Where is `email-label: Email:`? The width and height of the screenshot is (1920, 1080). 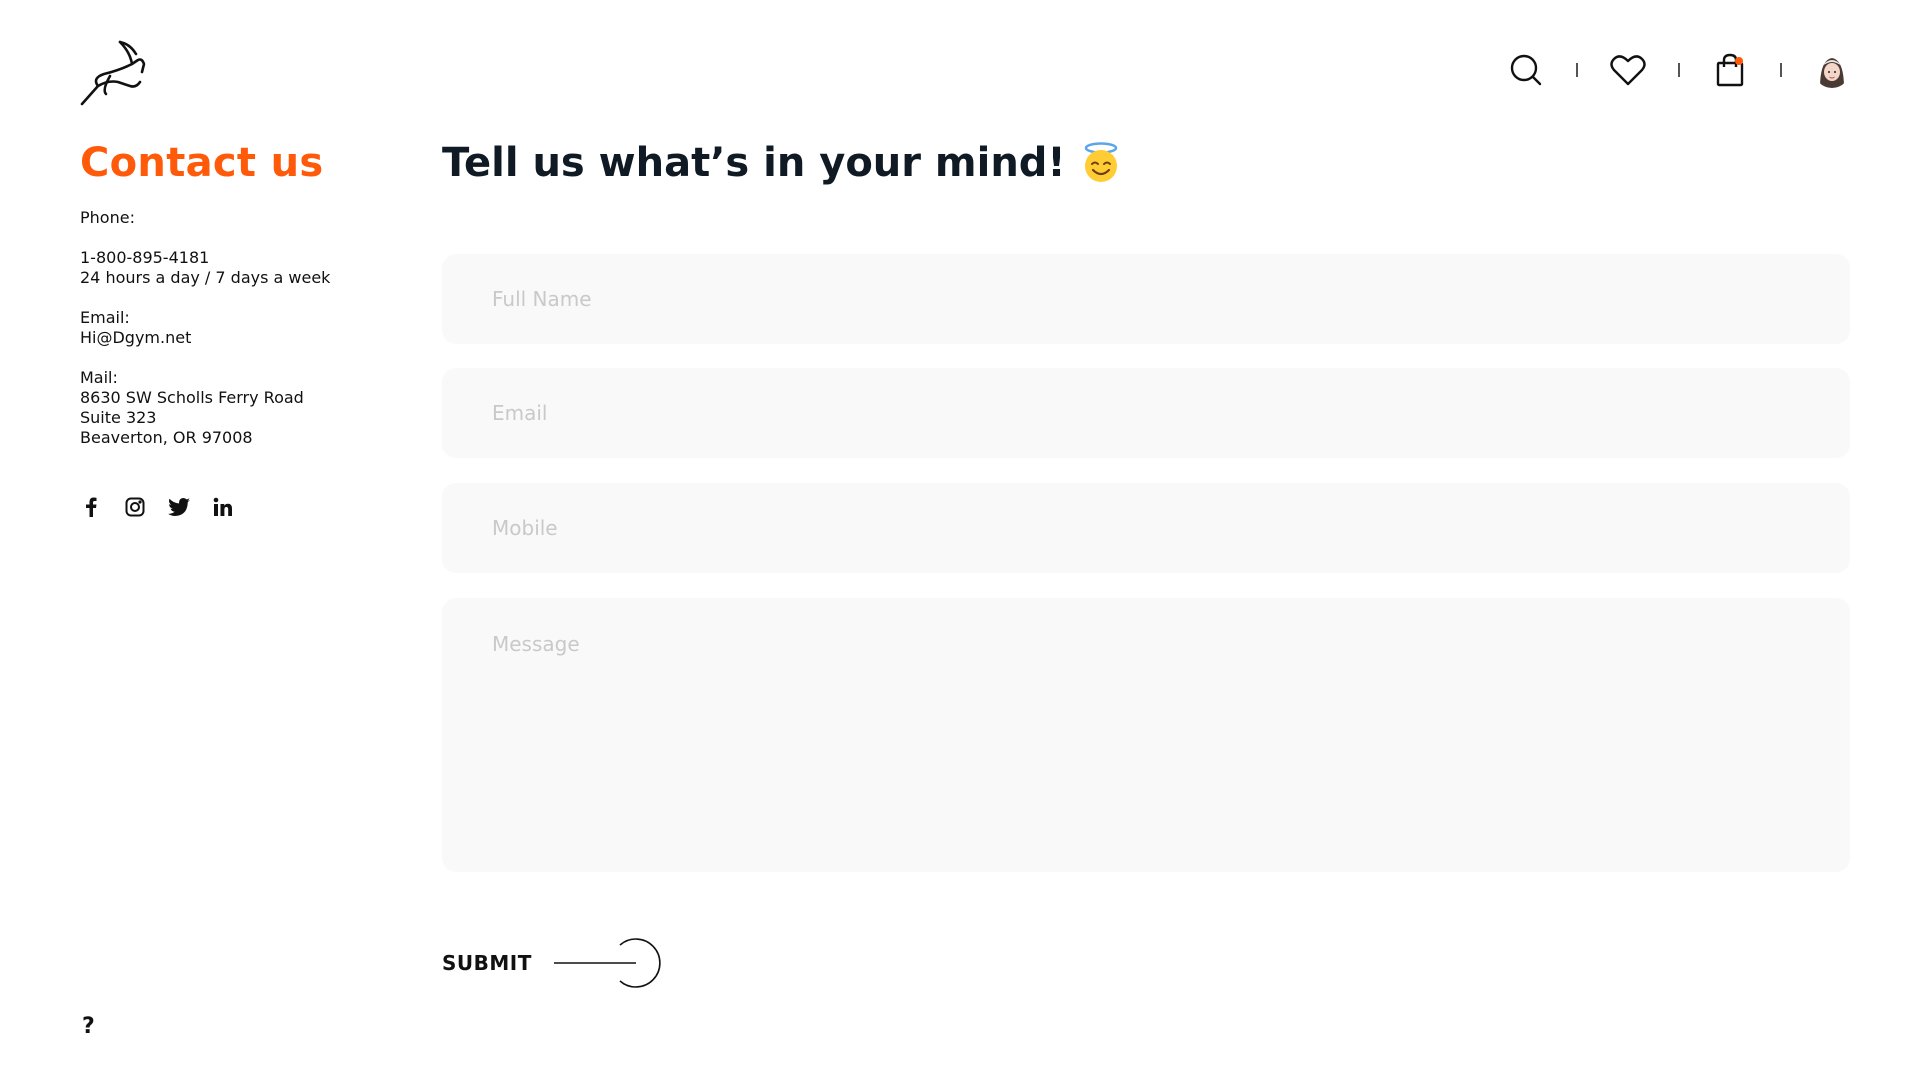 email-label: Email: is located at coordinates (105, 317).